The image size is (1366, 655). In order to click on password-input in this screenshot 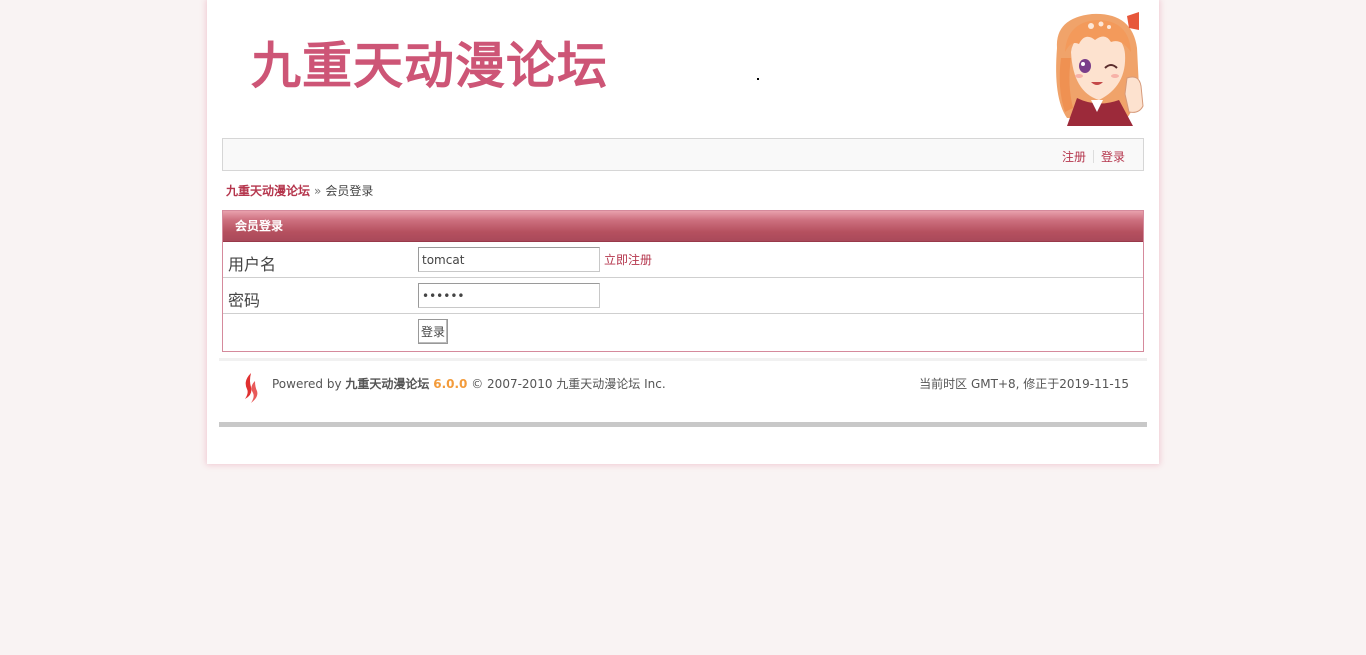, I will do `click(509, 295)`.